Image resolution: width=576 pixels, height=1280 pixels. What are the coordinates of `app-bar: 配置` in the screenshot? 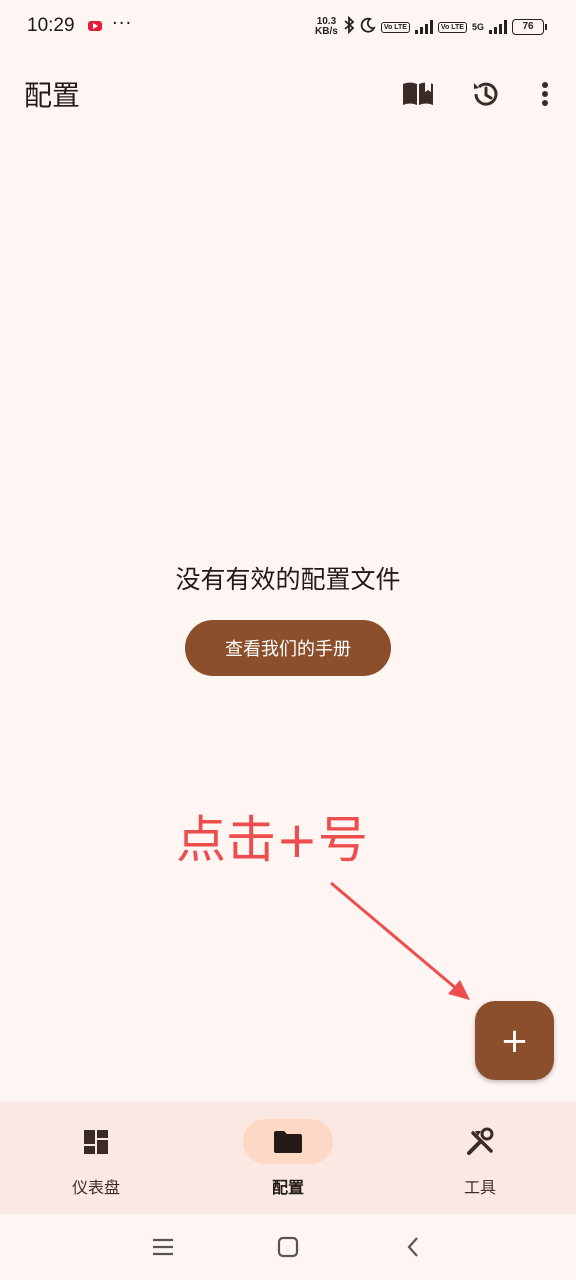 It's located at (288, 94).